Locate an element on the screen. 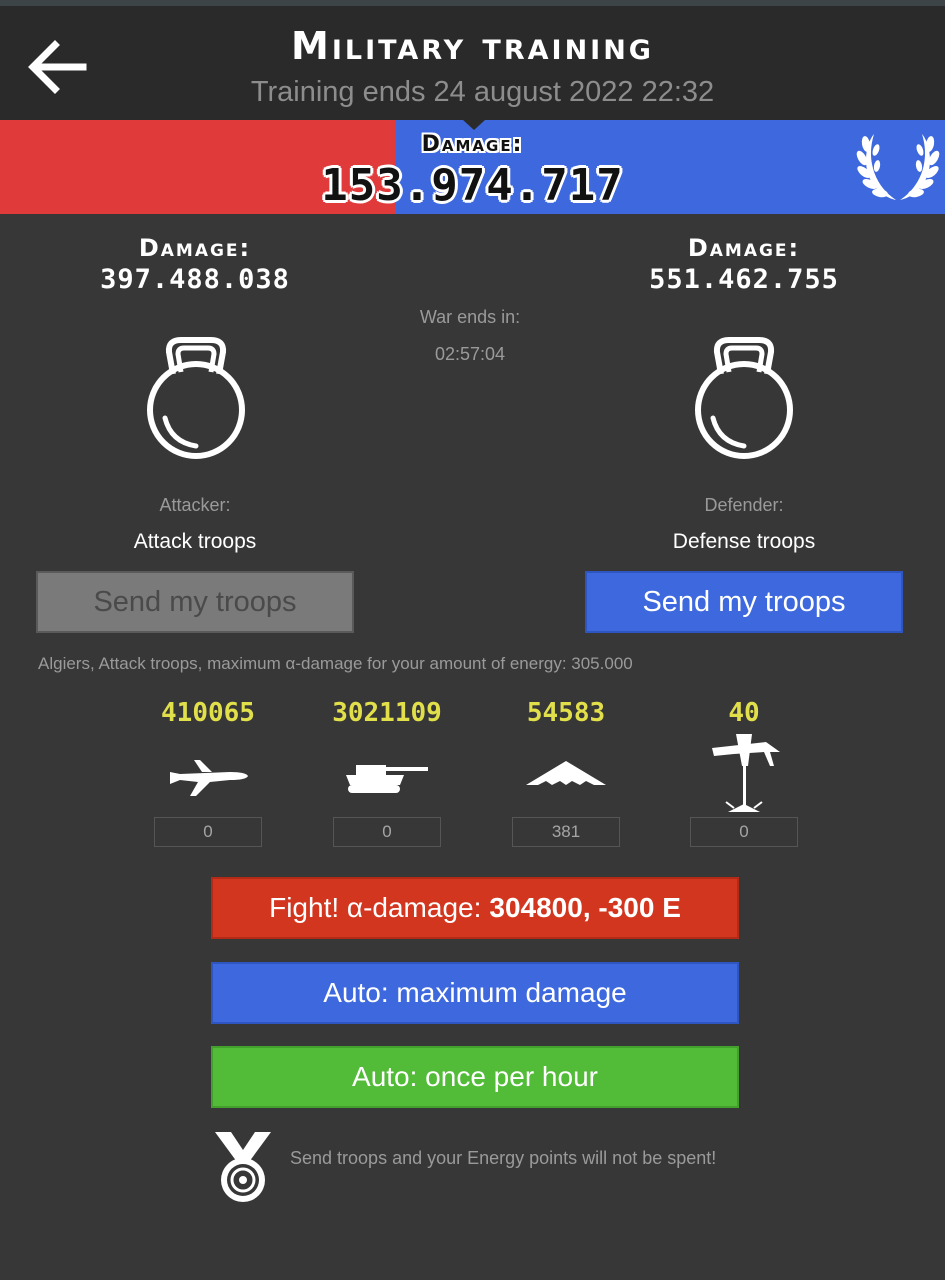  fight-label: Fight! α-damage: is located at coordinates (375, 907).